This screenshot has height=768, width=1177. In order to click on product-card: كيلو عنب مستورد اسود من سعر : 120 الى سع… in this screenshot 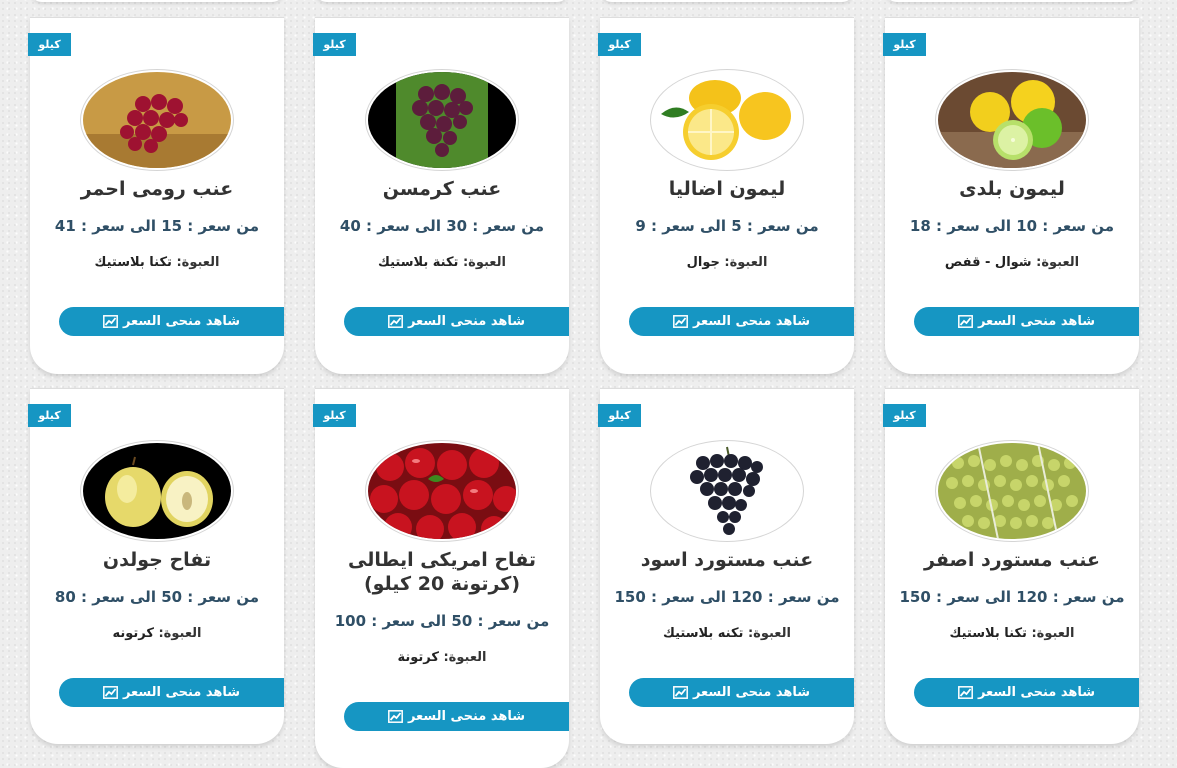, I will do `click(726, 566)`.